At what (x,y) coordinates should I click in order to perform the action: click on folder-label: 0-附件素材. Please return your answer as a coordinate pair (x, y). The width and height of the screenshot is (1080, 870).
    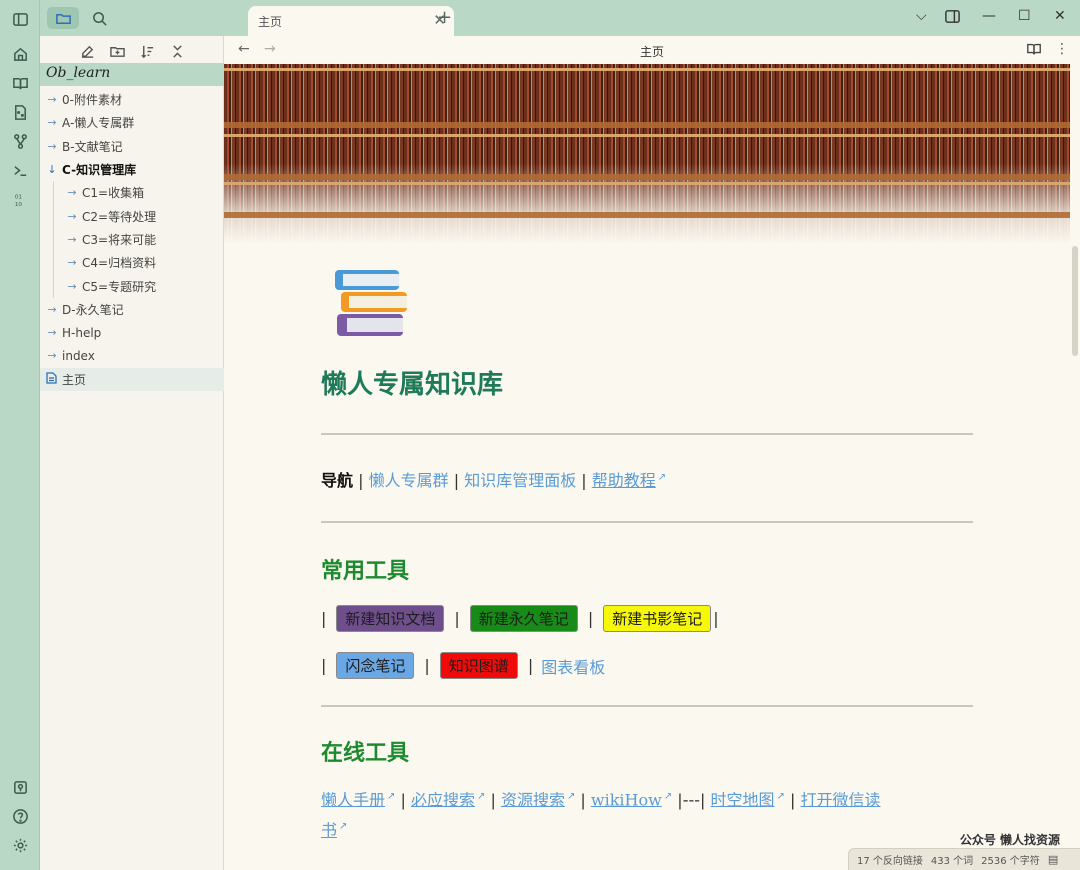
    Looking at the image, I should click on (92, 100).